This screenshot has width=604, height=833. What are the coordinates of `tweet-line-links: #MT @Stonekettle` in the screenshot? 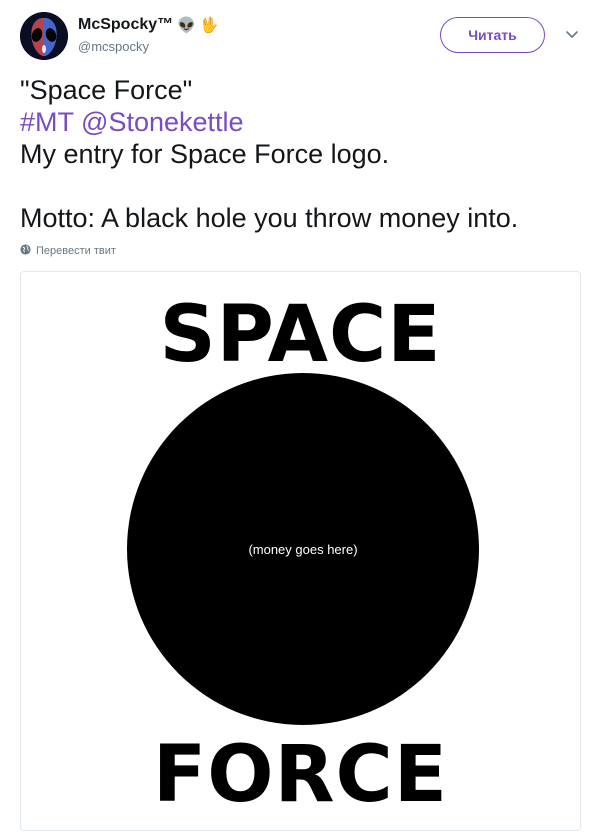 It's located at (302, 122).